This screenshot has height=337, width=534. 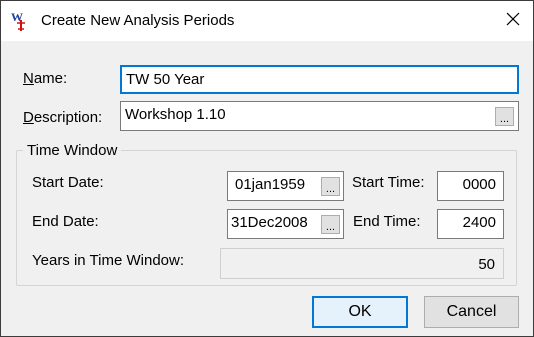 What do you see at coordinates (362, 263) in the screenshot?
I see `years-field: 50` at bounding box center [362, 263].